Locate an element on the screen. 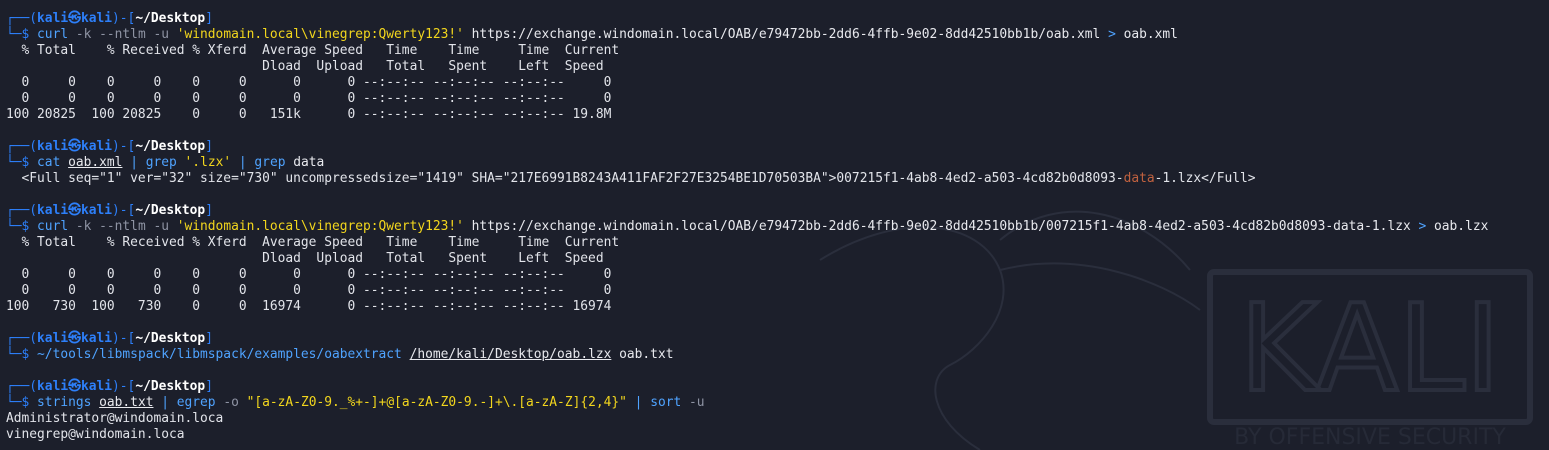 The image size is (1549, 450). grep-match-highlight: data is located at coordinates (1139, 178).